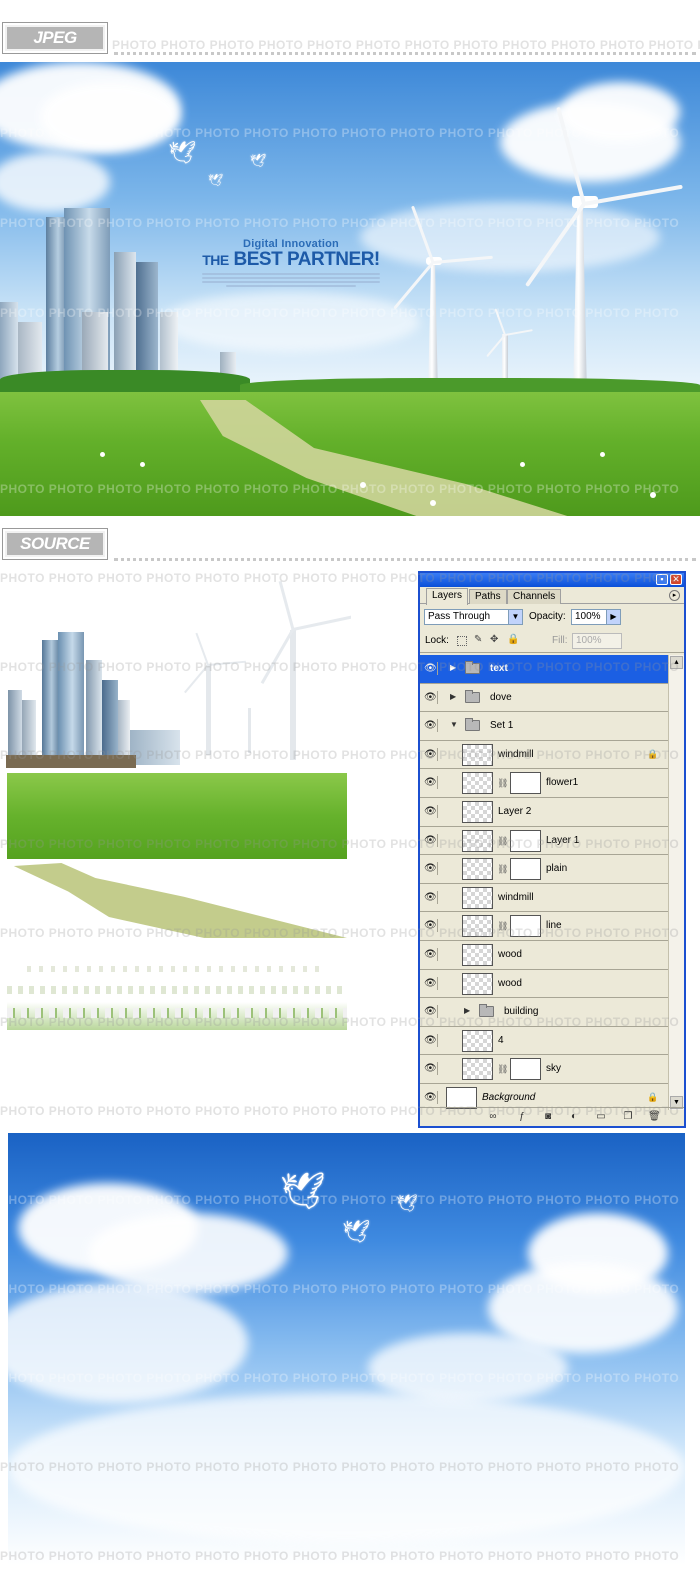  What do you see at coordinates (545, 898) in the screenshot?
I see `layer-row: 👁 windmill` at bounding box center [545, 898].